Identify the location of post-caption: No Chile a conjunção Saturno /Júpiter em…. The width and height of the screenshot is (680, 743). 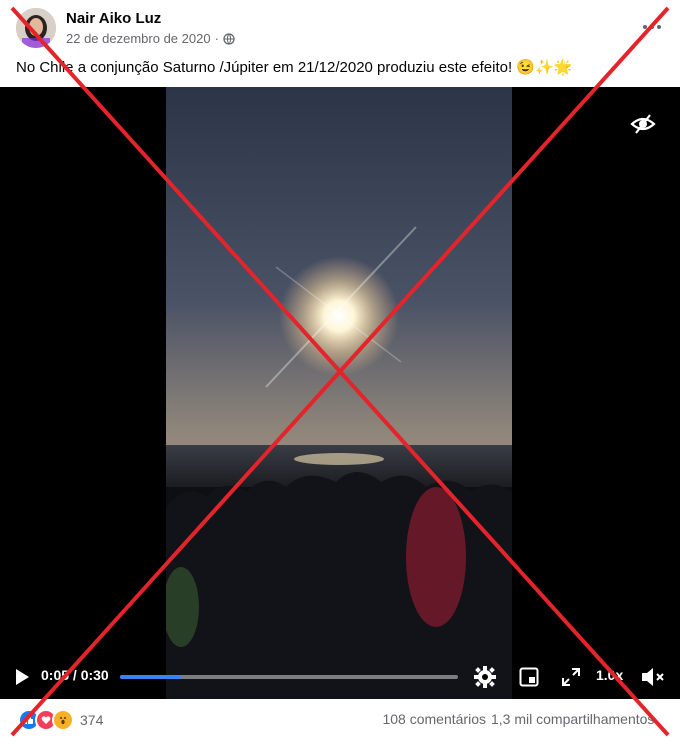
(294, 67).